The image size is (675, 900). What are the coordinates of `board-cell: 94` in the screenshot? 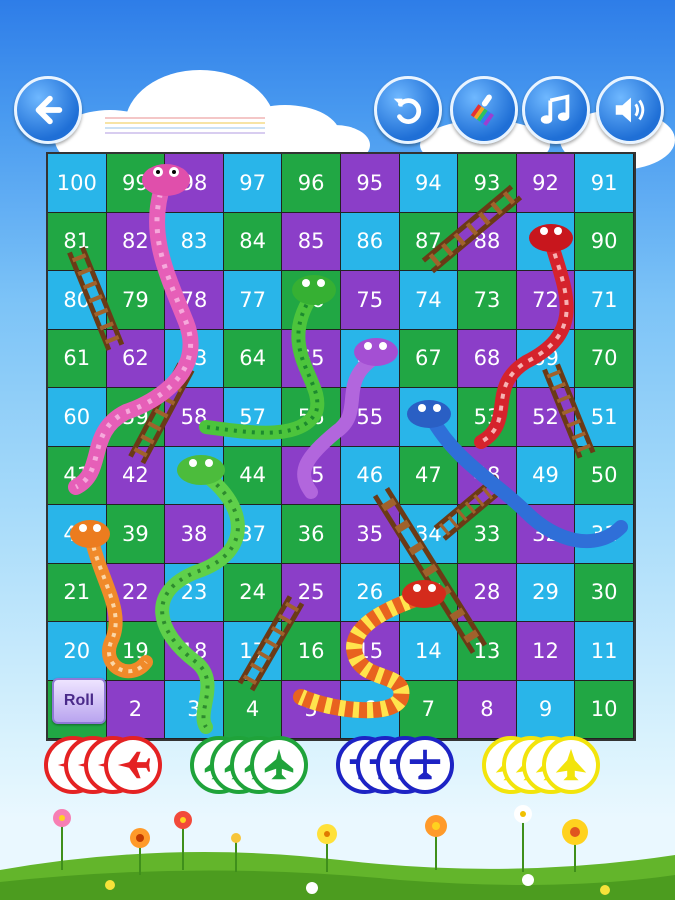 It's located at (429, 183).